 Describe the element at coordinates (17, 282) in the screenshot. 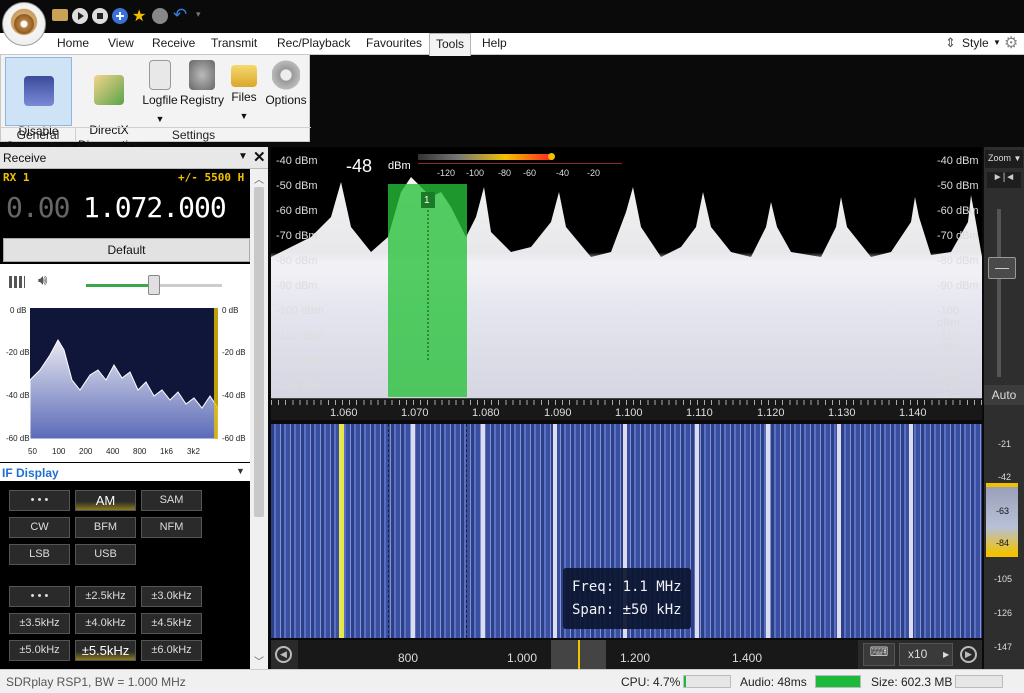

I see `equalizer-icon` at that location.